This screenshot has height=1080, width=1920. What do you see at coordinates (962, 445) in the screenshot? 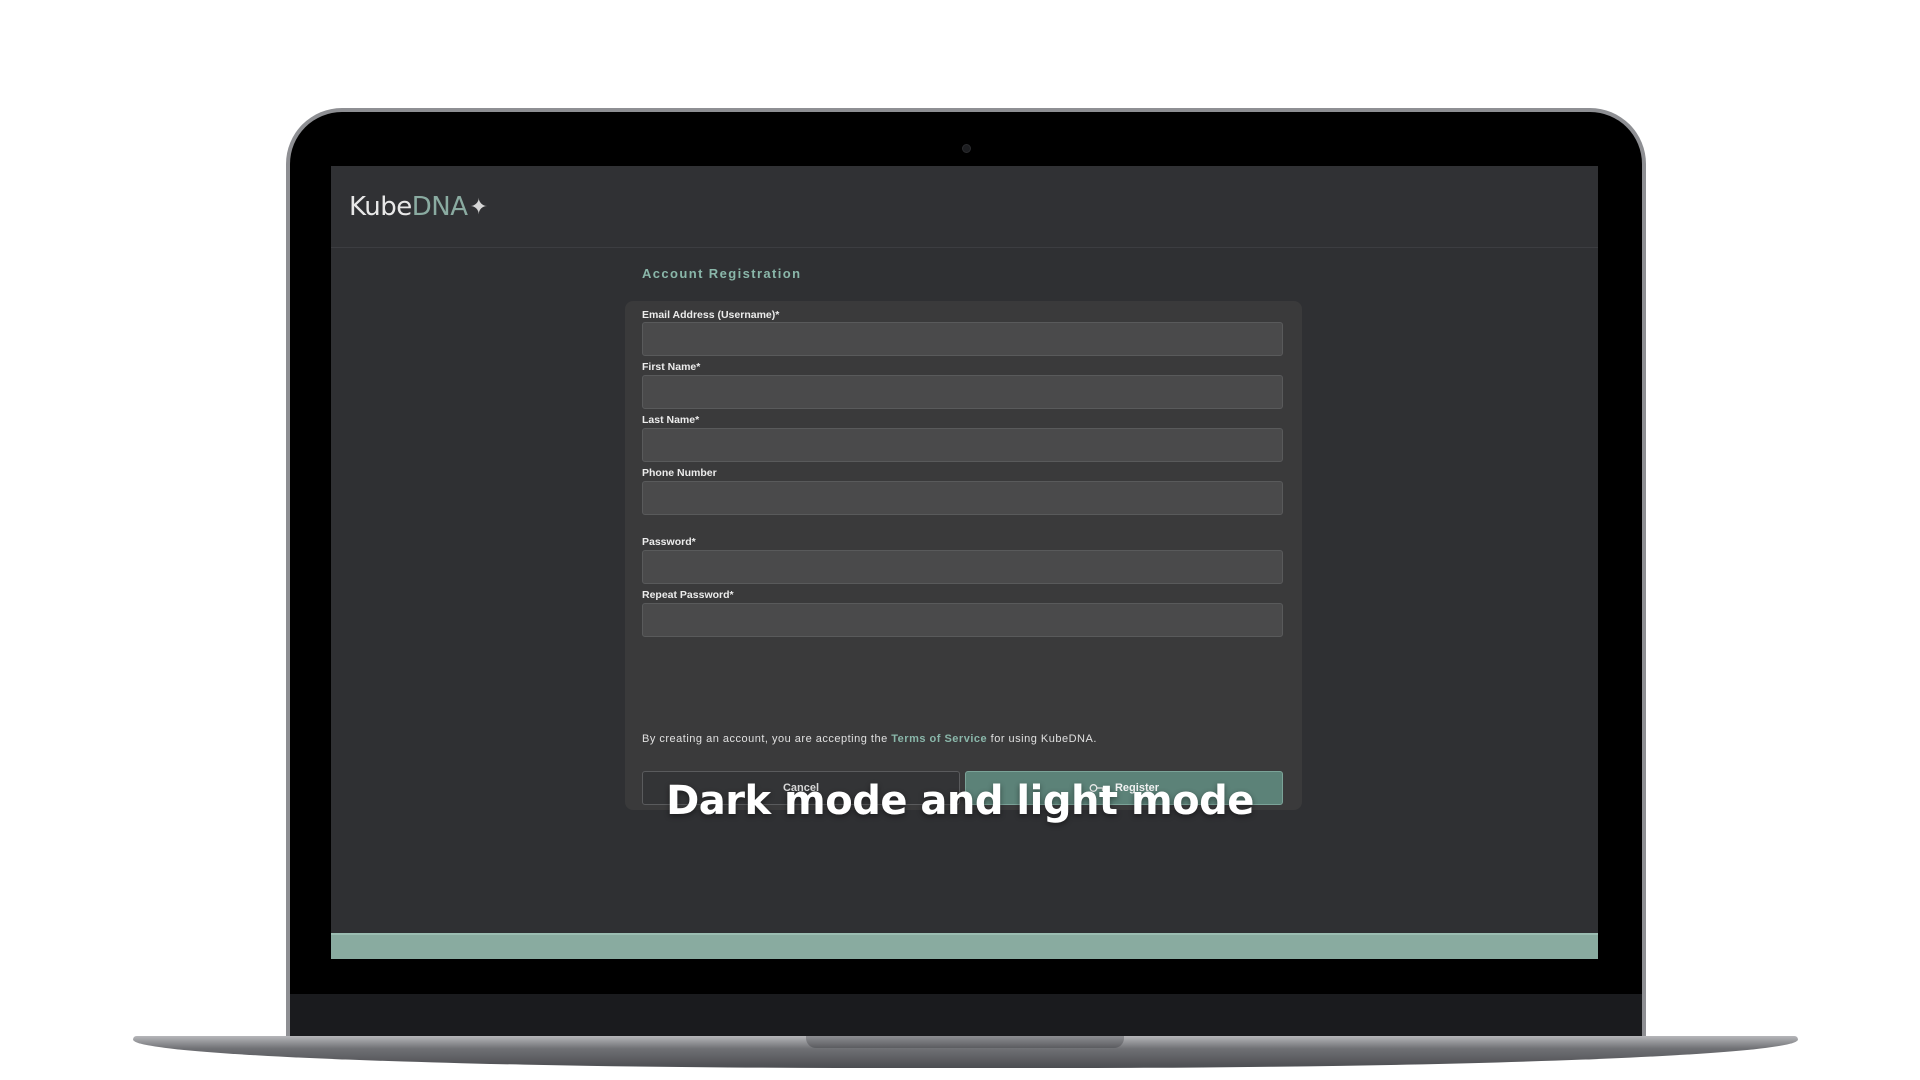
I see `last-name-field` at bounding box center [962, 445].